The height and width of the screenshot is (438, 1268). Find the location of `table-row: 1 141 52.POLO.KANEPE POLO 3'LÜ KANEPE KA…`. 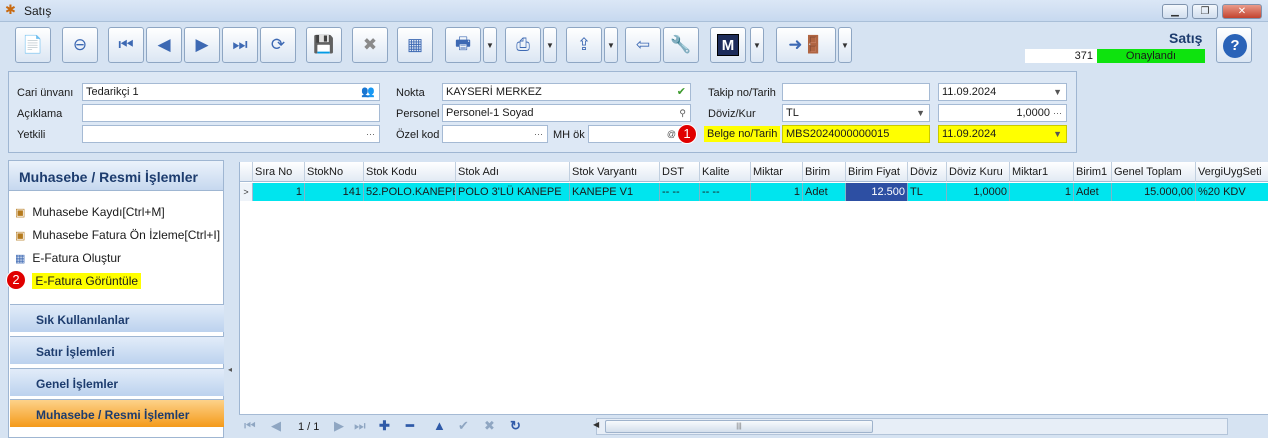

table-row: 1 141 52.POLO.KANEPE POLO 3'LÜ KANEPE KA… is located at coordinates (760, 192).